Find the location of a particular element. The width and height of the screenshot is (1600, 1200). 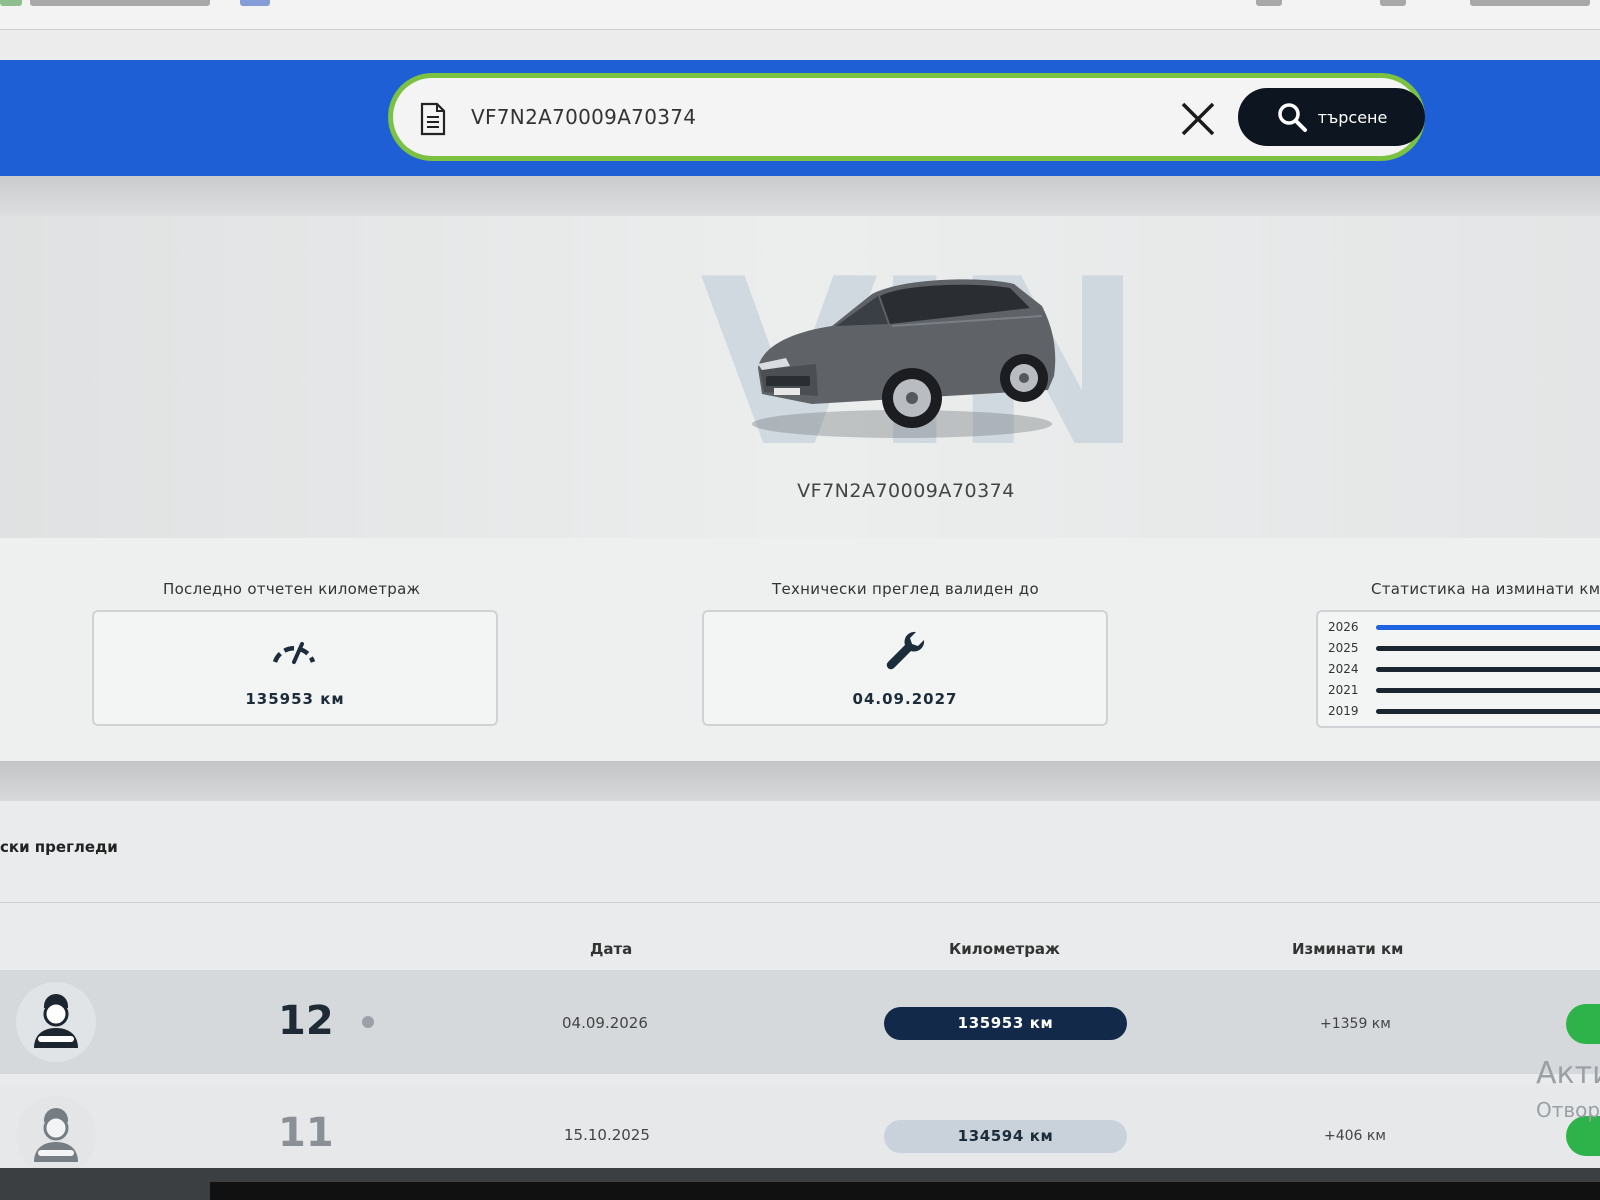

vehicle-vin-label: VF7N2A70009A70374 is located at coordinates (906, 491).